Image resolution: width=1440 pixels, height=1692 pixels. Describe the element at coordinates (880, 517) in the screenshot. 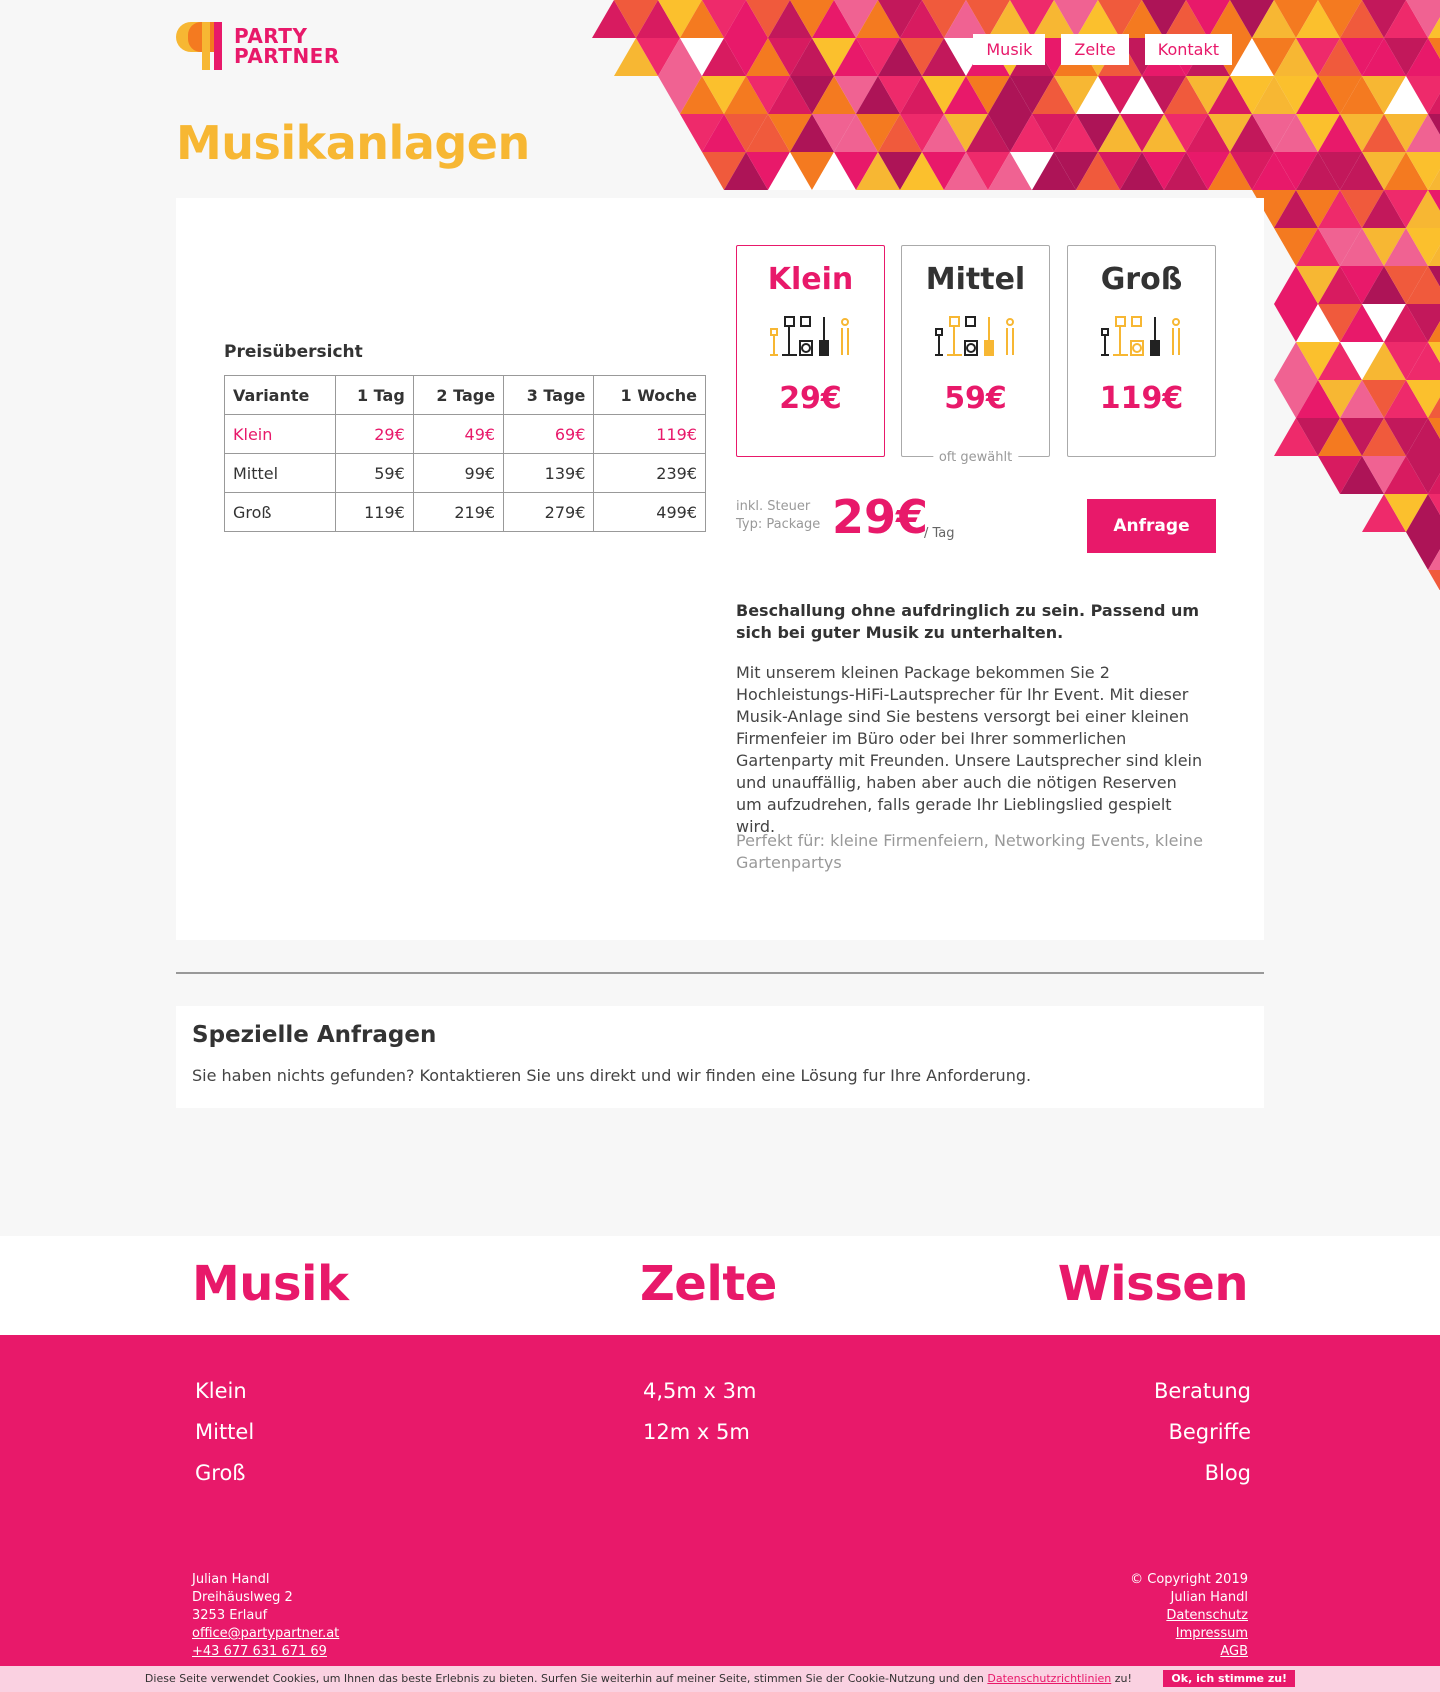

I see `selected-price: 29€` at that location.